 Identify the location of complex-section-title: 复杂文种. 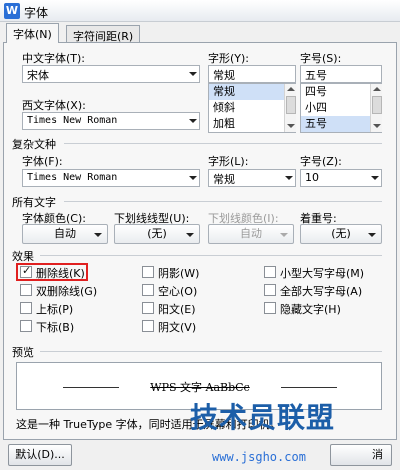
(34, 144).